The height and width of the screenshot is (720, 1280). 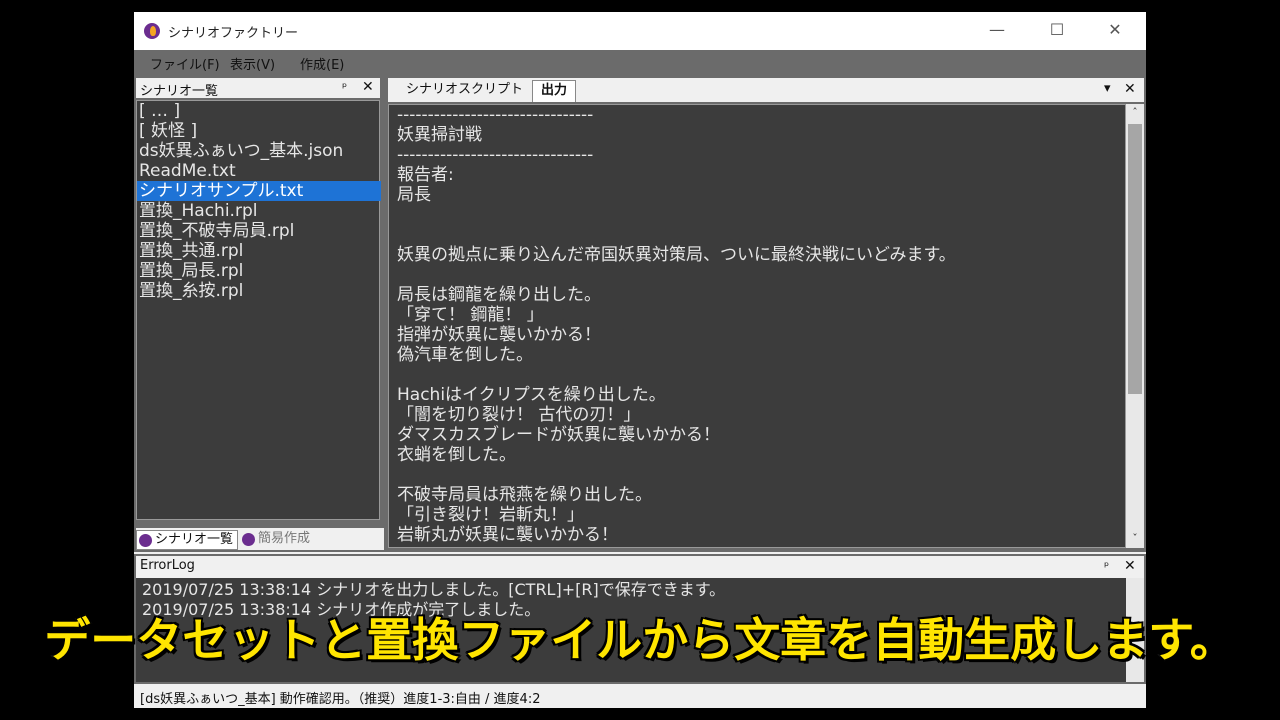 What do you see at coordinates (465, 355) in the screenshot?
I see `output-line: 偽汽車を倒した。` at bounding box center [465, 355].